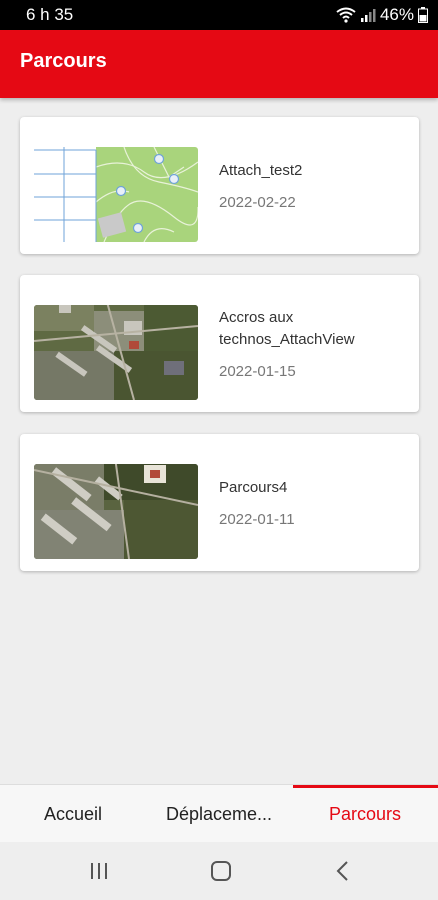  Describe the element at coordinates (257, 519) in the screenshot. I see `parcours-date: 2022-01-11` at that location.